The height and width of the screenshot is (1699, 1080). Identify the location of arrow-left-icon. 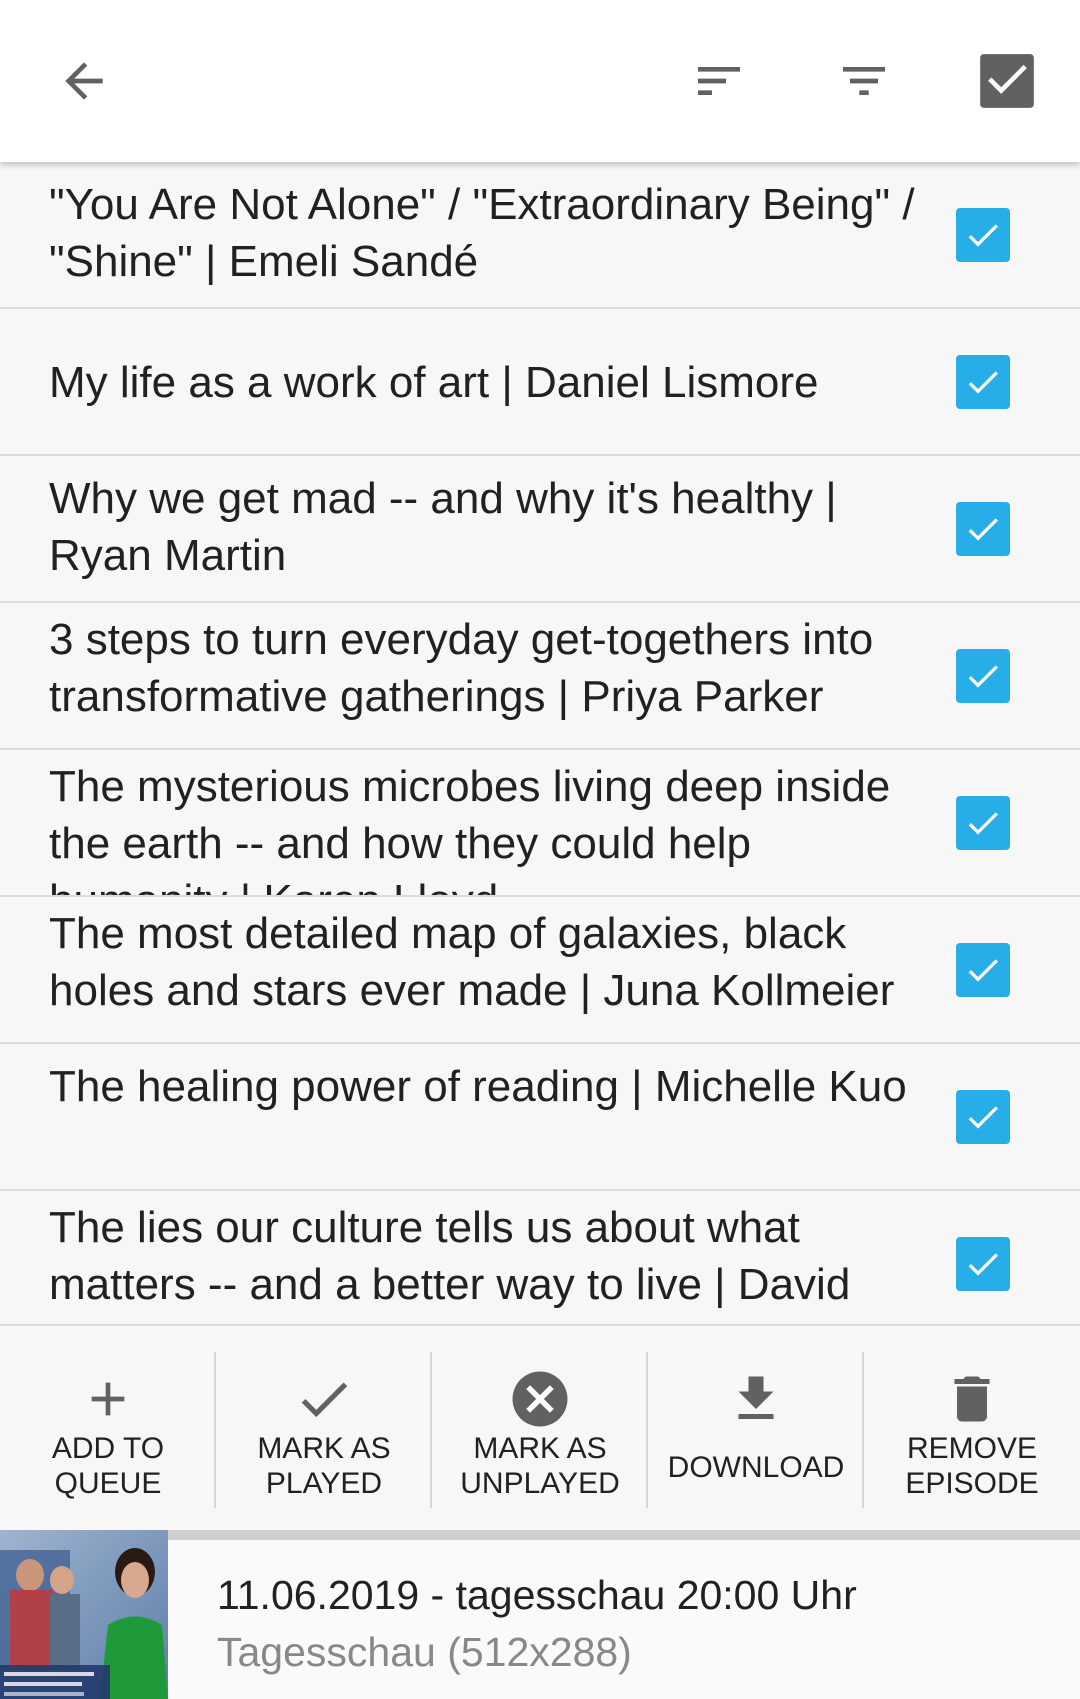
(84, 81).